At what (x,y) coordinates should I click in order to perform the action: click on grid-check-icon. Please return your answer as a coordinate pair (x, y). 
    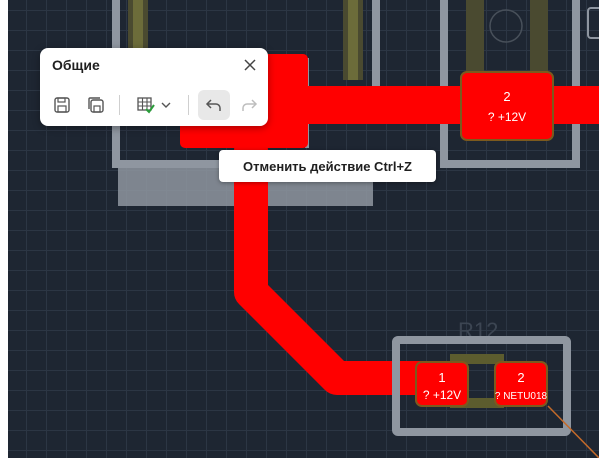
    Looking at the image, I should click on (146, 105).